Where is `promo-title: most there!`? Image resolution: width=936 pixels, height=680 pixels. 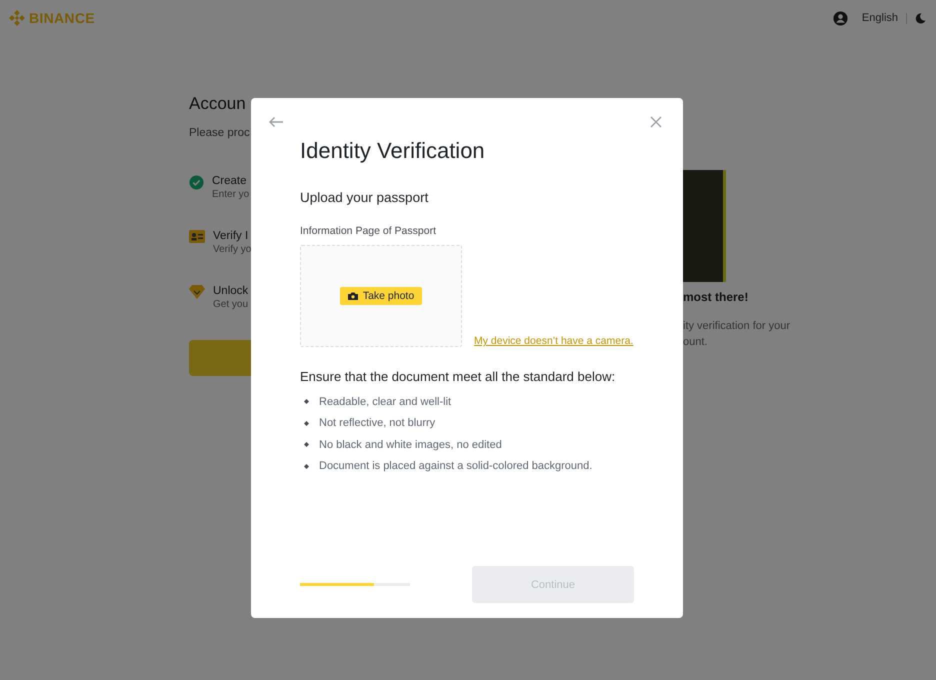
promo-title: most there! is located at coordinates (716, 297).